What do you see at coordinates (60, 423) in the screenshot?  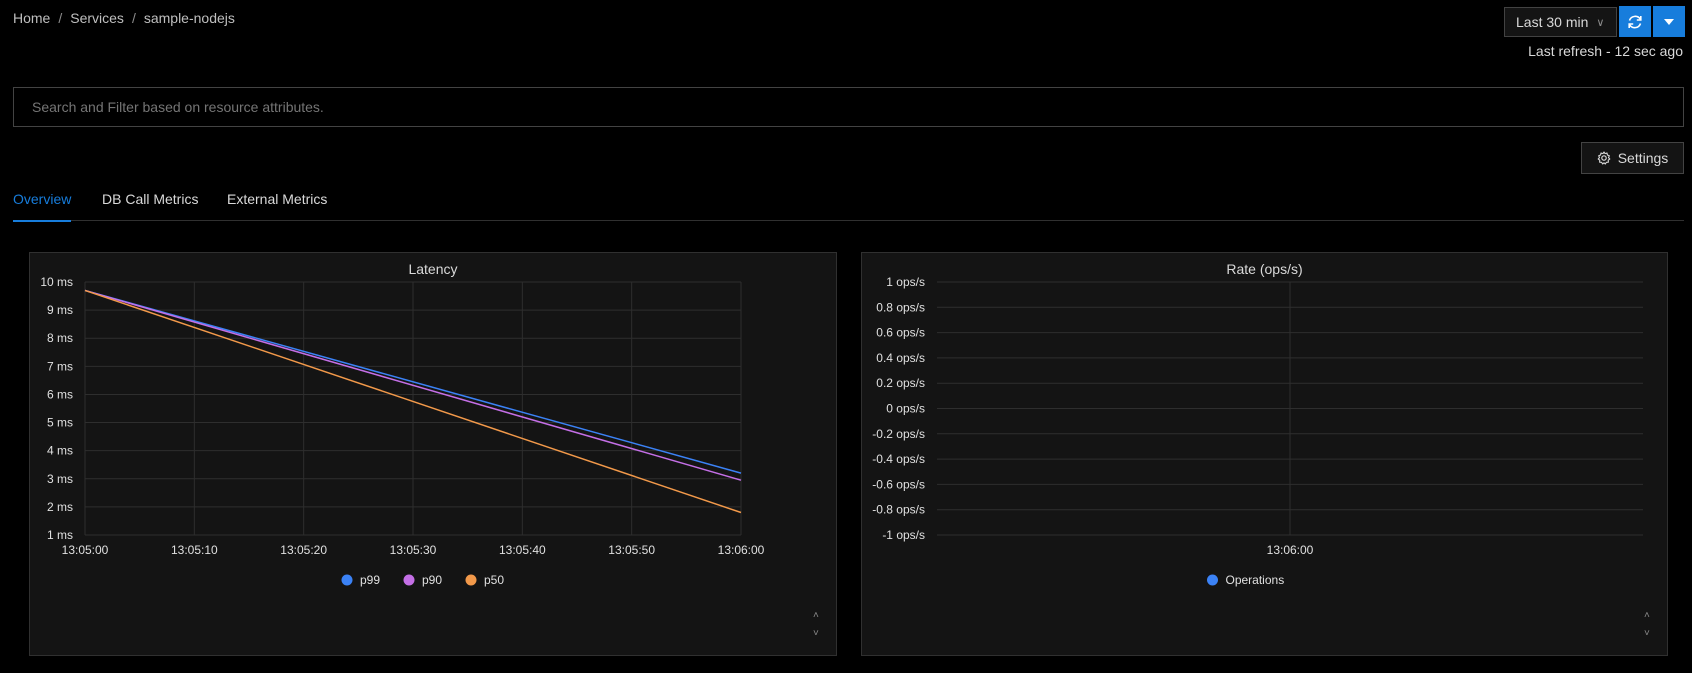 I see `y-tick-label: 5 ms` at bounding box center [60, 423].